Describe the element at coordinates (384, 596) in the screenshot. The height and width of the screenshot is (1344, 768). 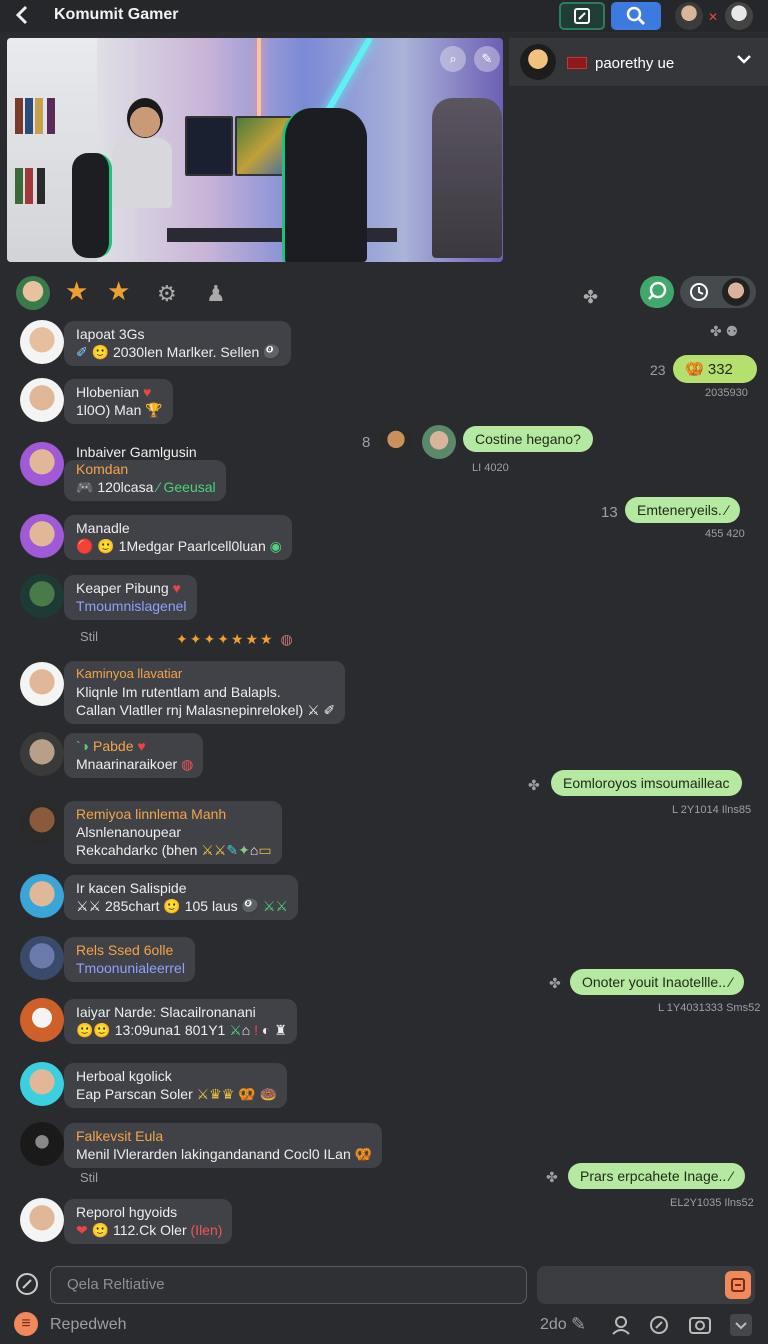
I see `list-item: Keaper Pibung ♥ Tmoumnislagenel` at that location.